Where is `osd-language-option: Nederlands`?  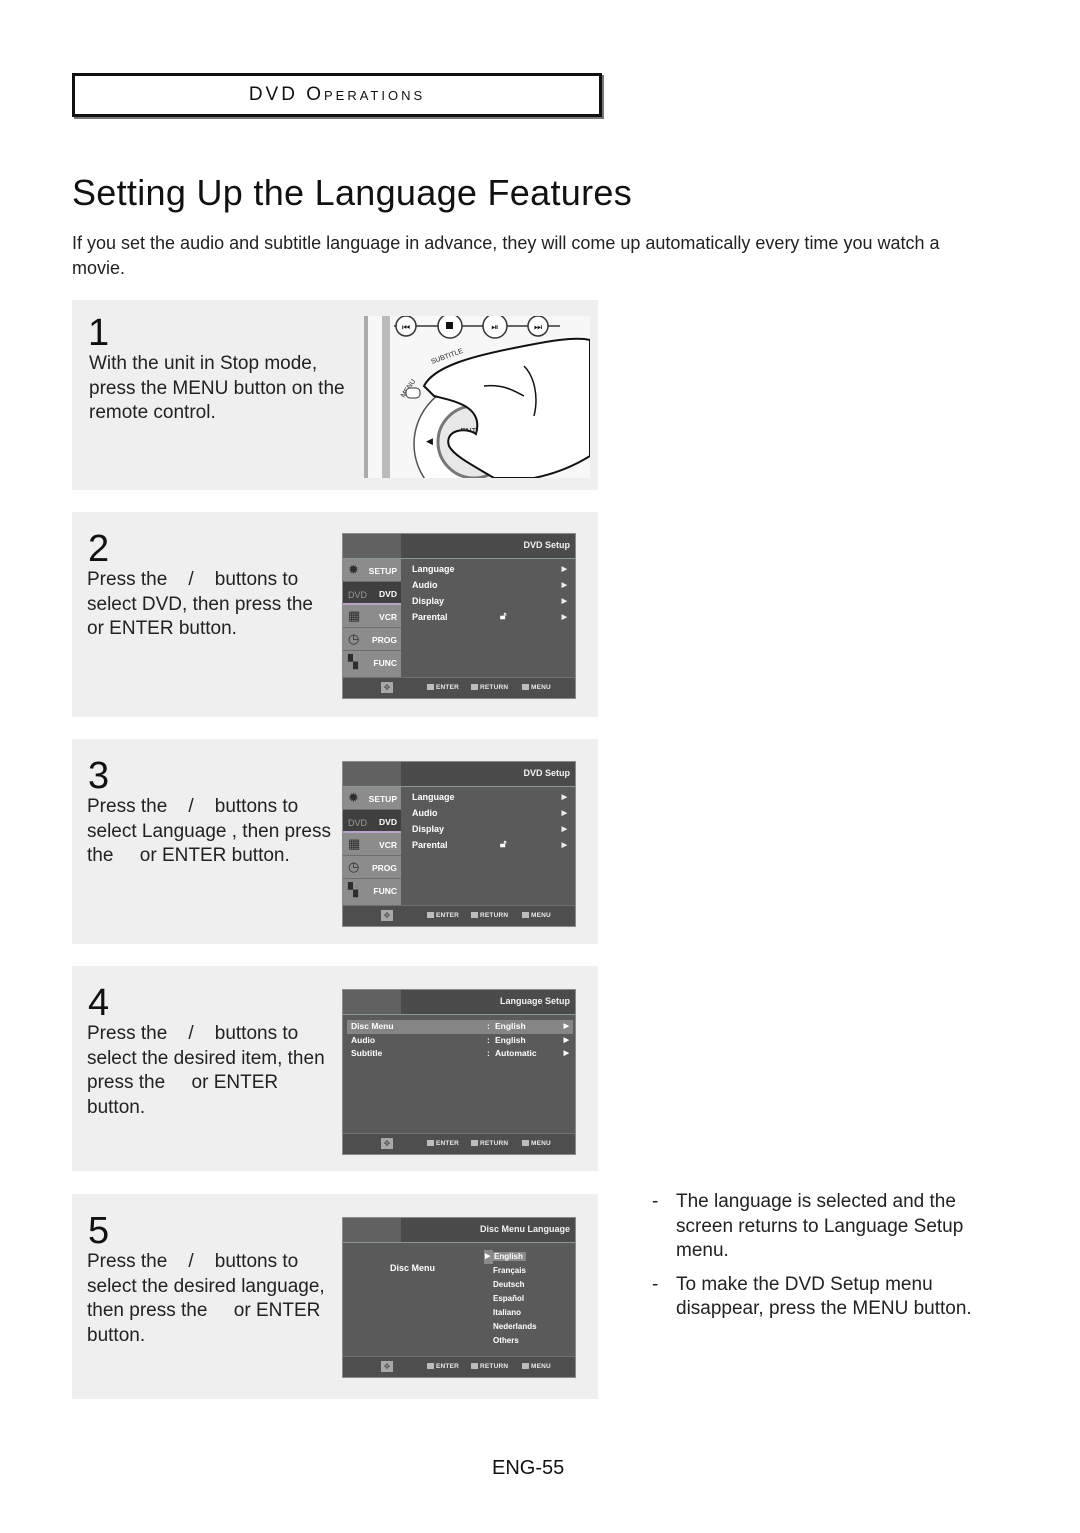
osd-language-option: Nederlands is located at coordinates (515, 1327).